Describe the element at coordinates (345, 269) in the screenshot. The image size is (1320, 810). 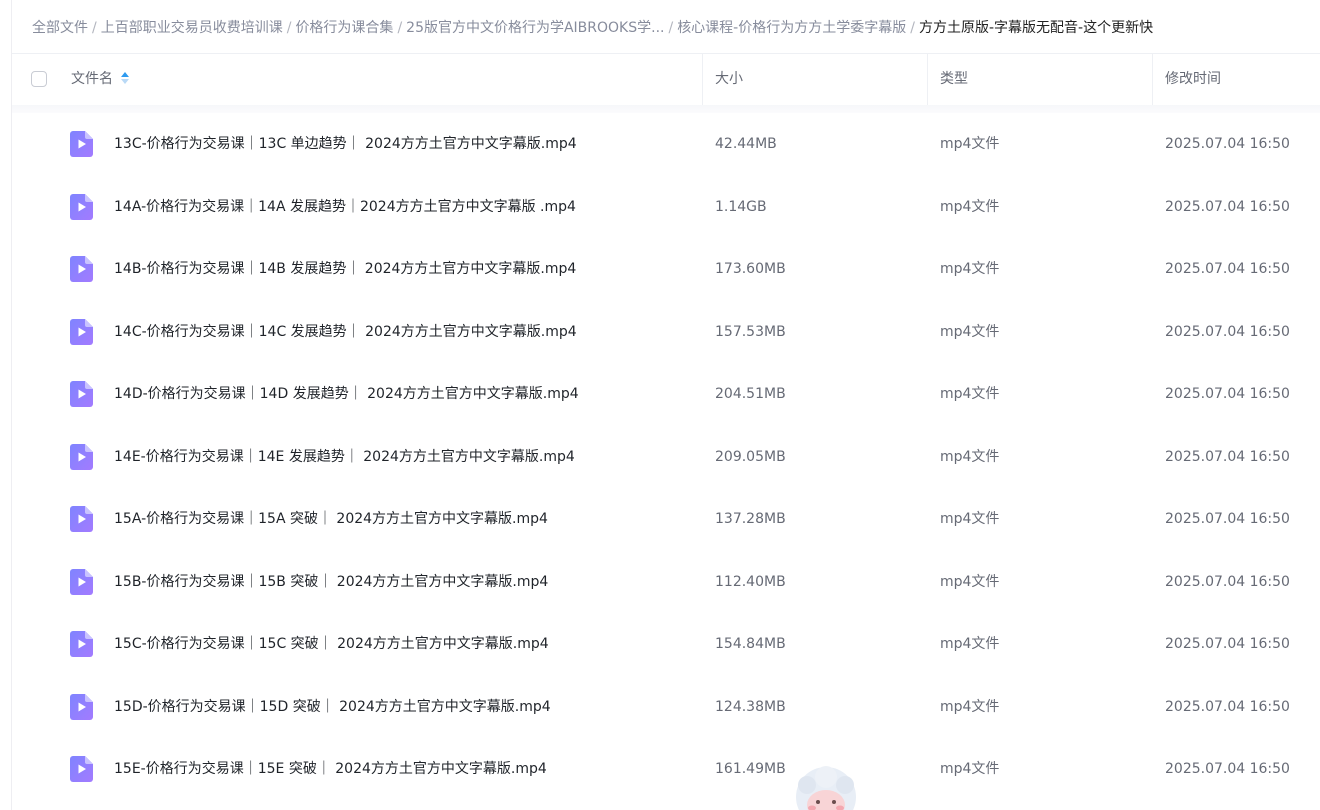
I see `file-name: 14B-价格行为交易课｜14B 发展趋势｜ 2024方方土官方中文字幕版.mp4` at that location.